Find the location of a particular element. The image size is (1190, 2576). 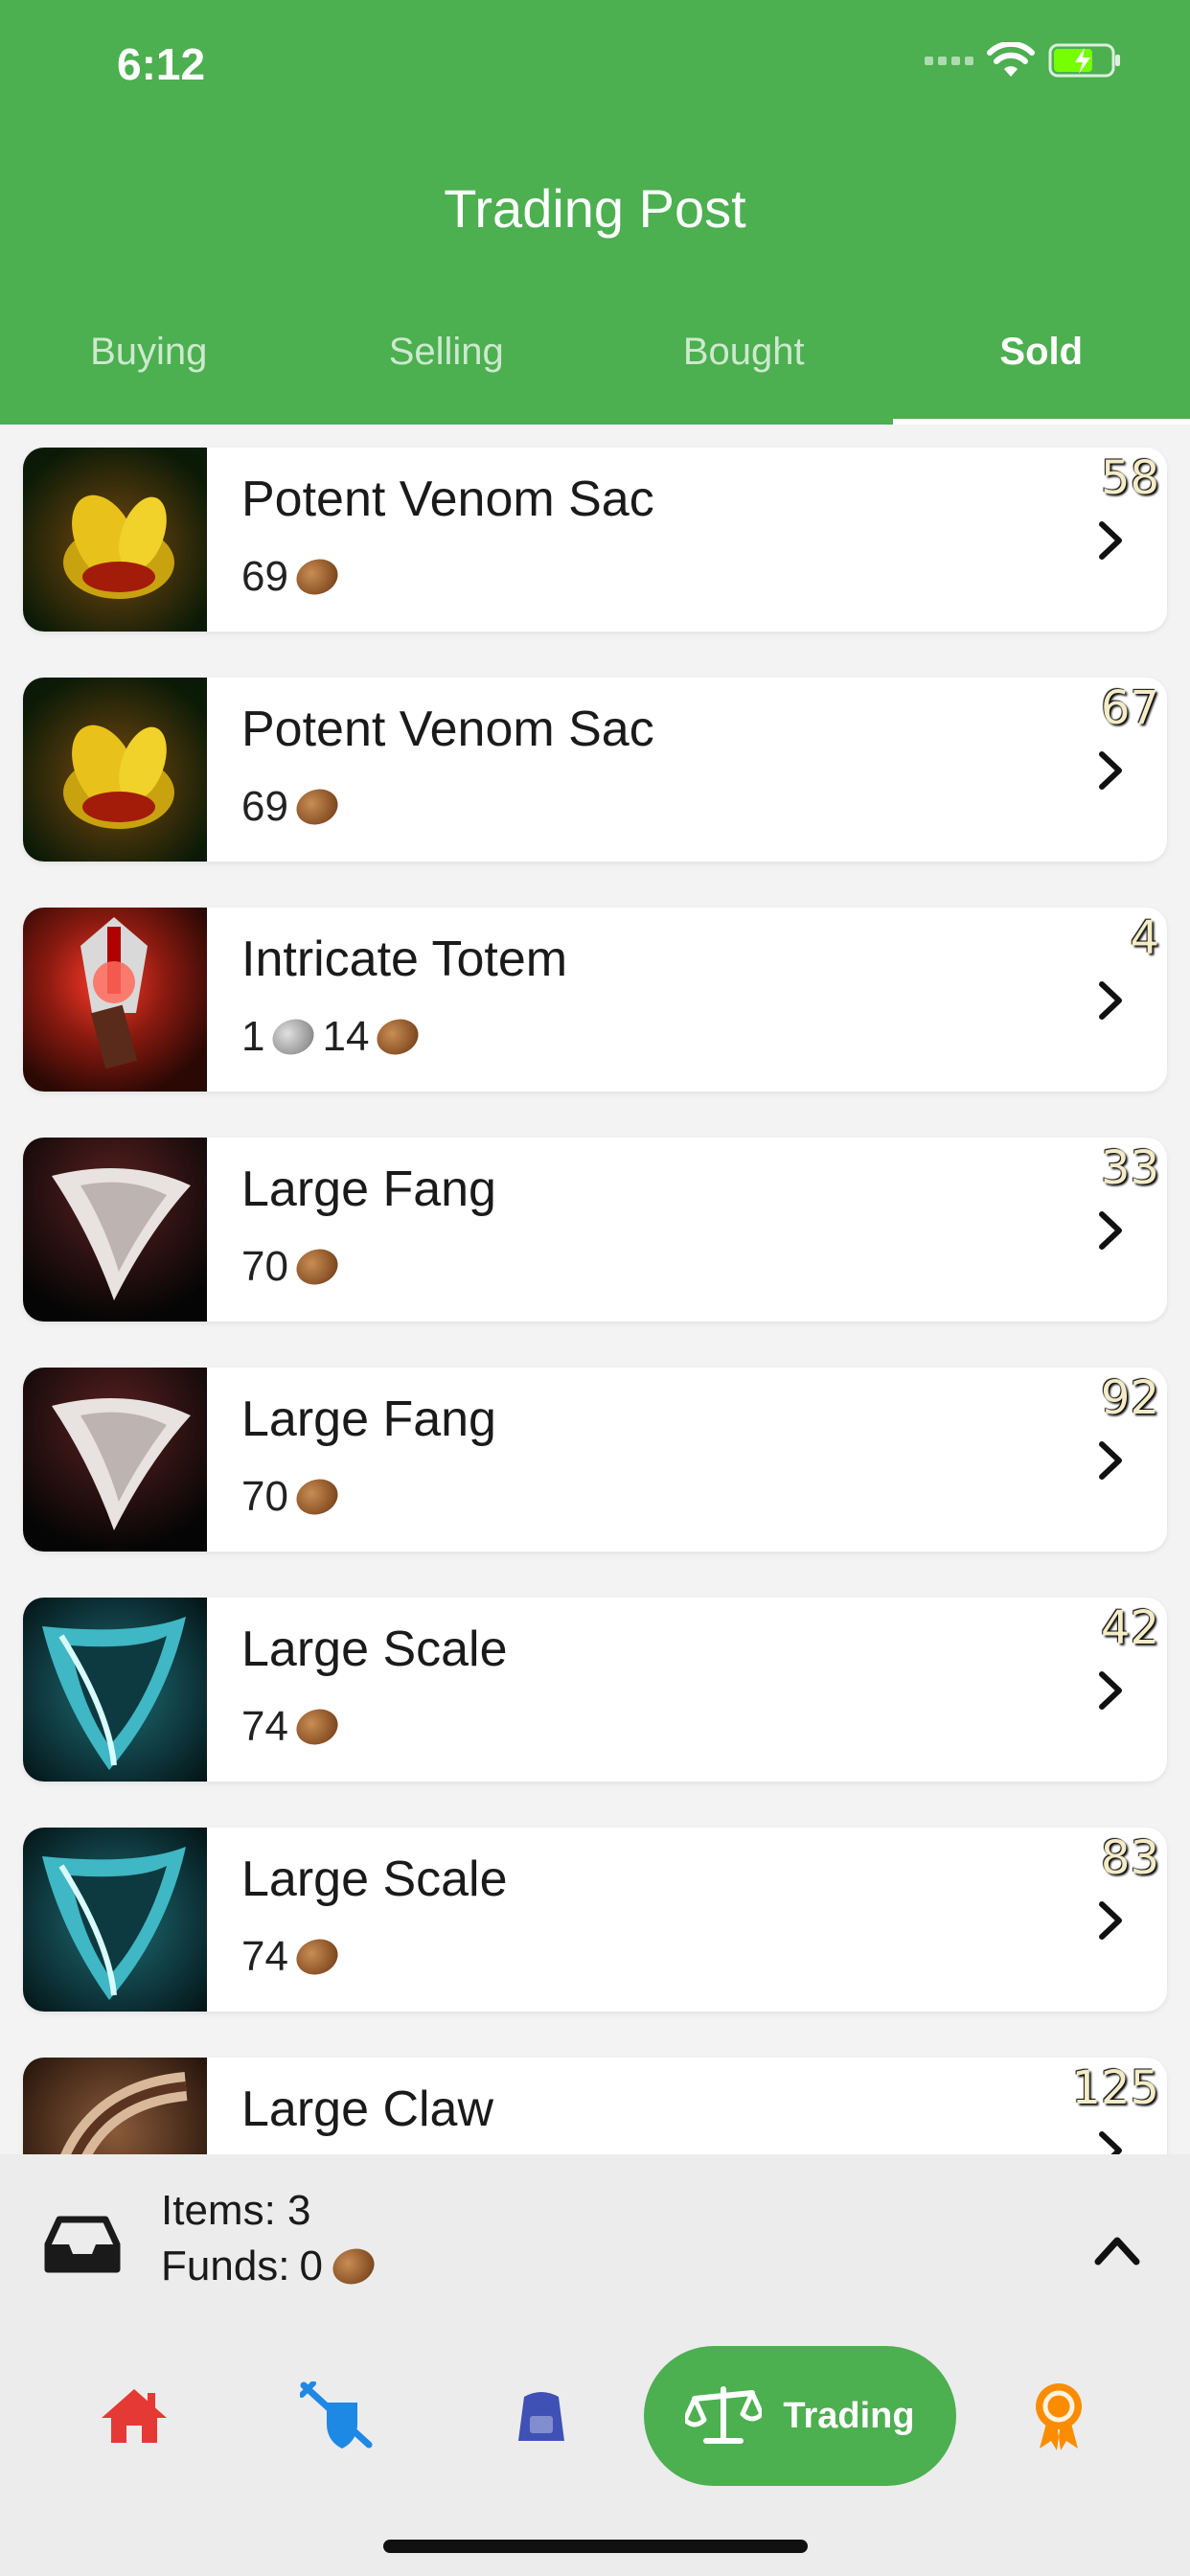

funds: Funds: 0 is located at coordinates (270, 2266).